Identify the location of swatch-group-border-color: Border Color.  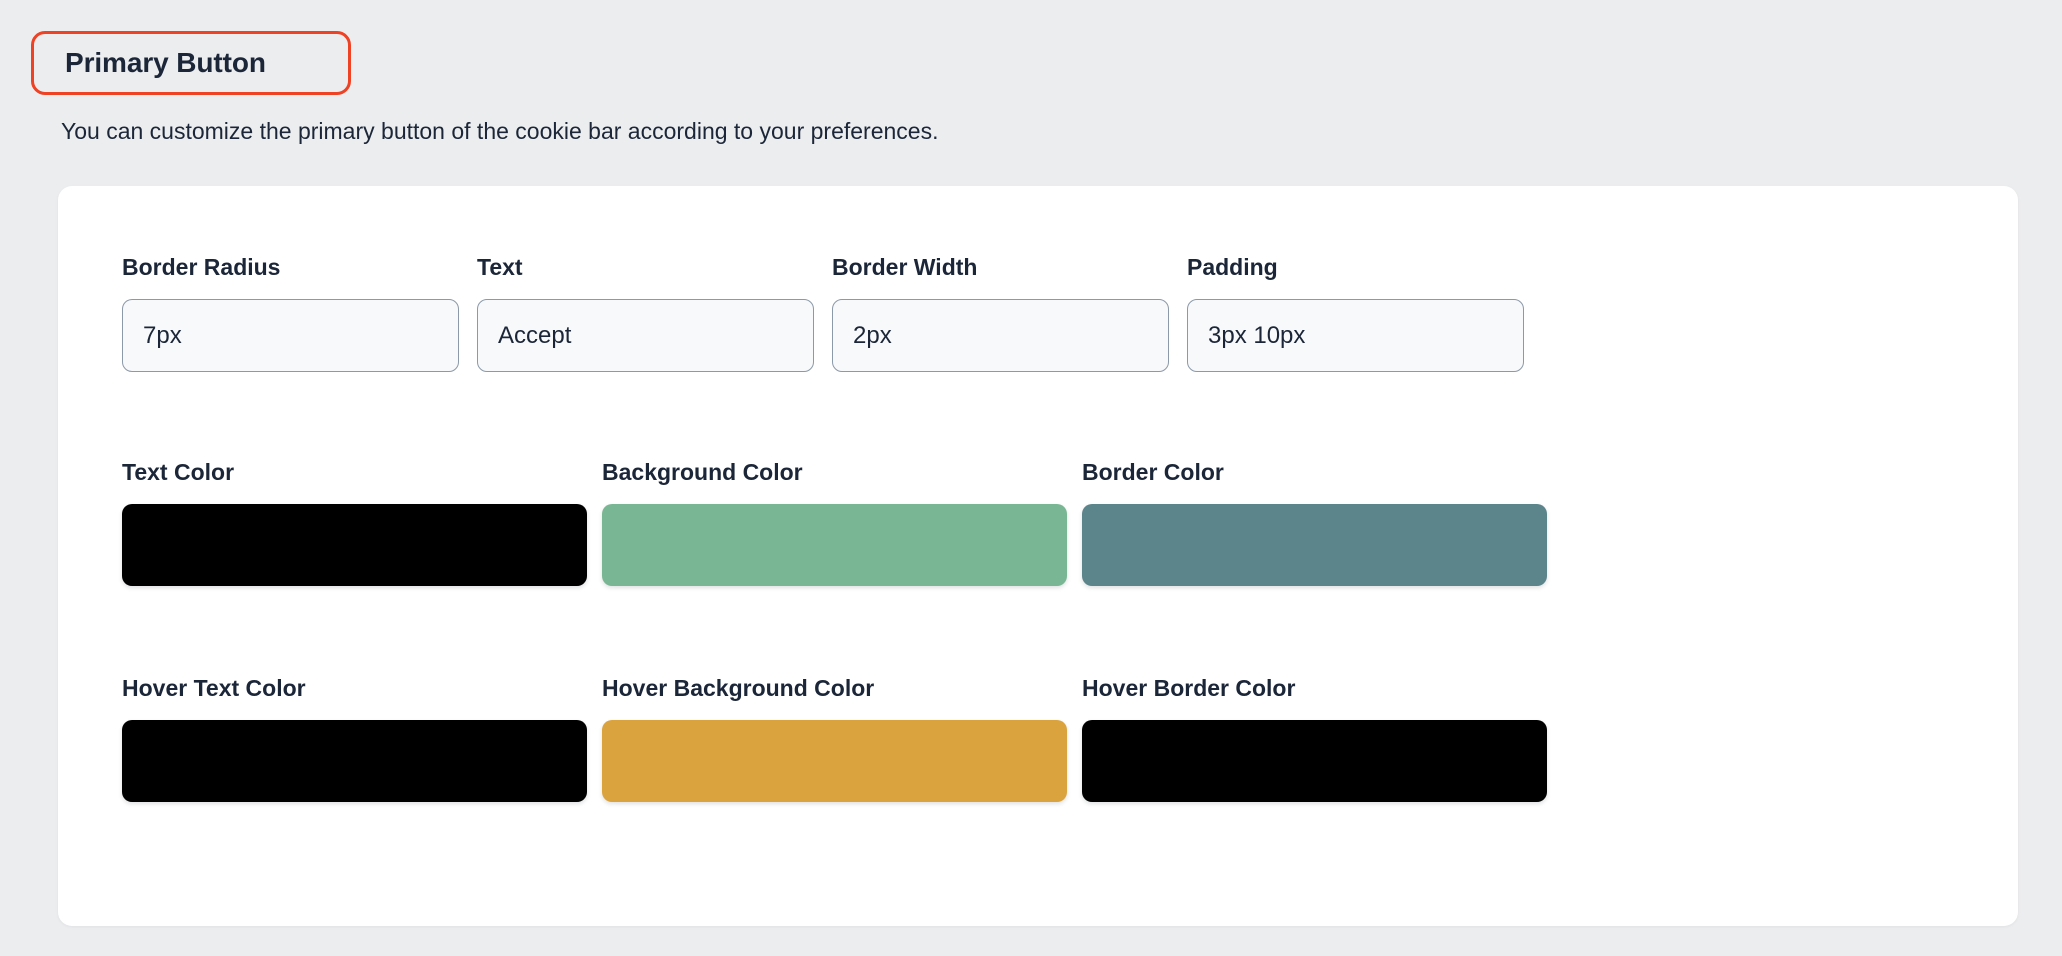
(1314, 523).